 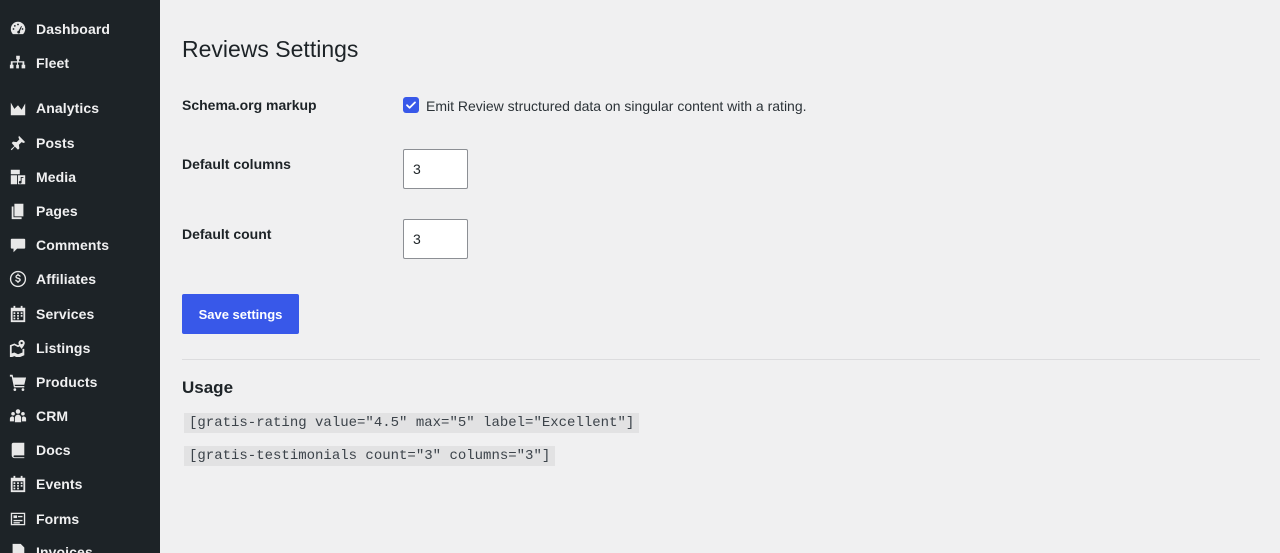 I want to click on groups-icon, so click(x=18, y=416).